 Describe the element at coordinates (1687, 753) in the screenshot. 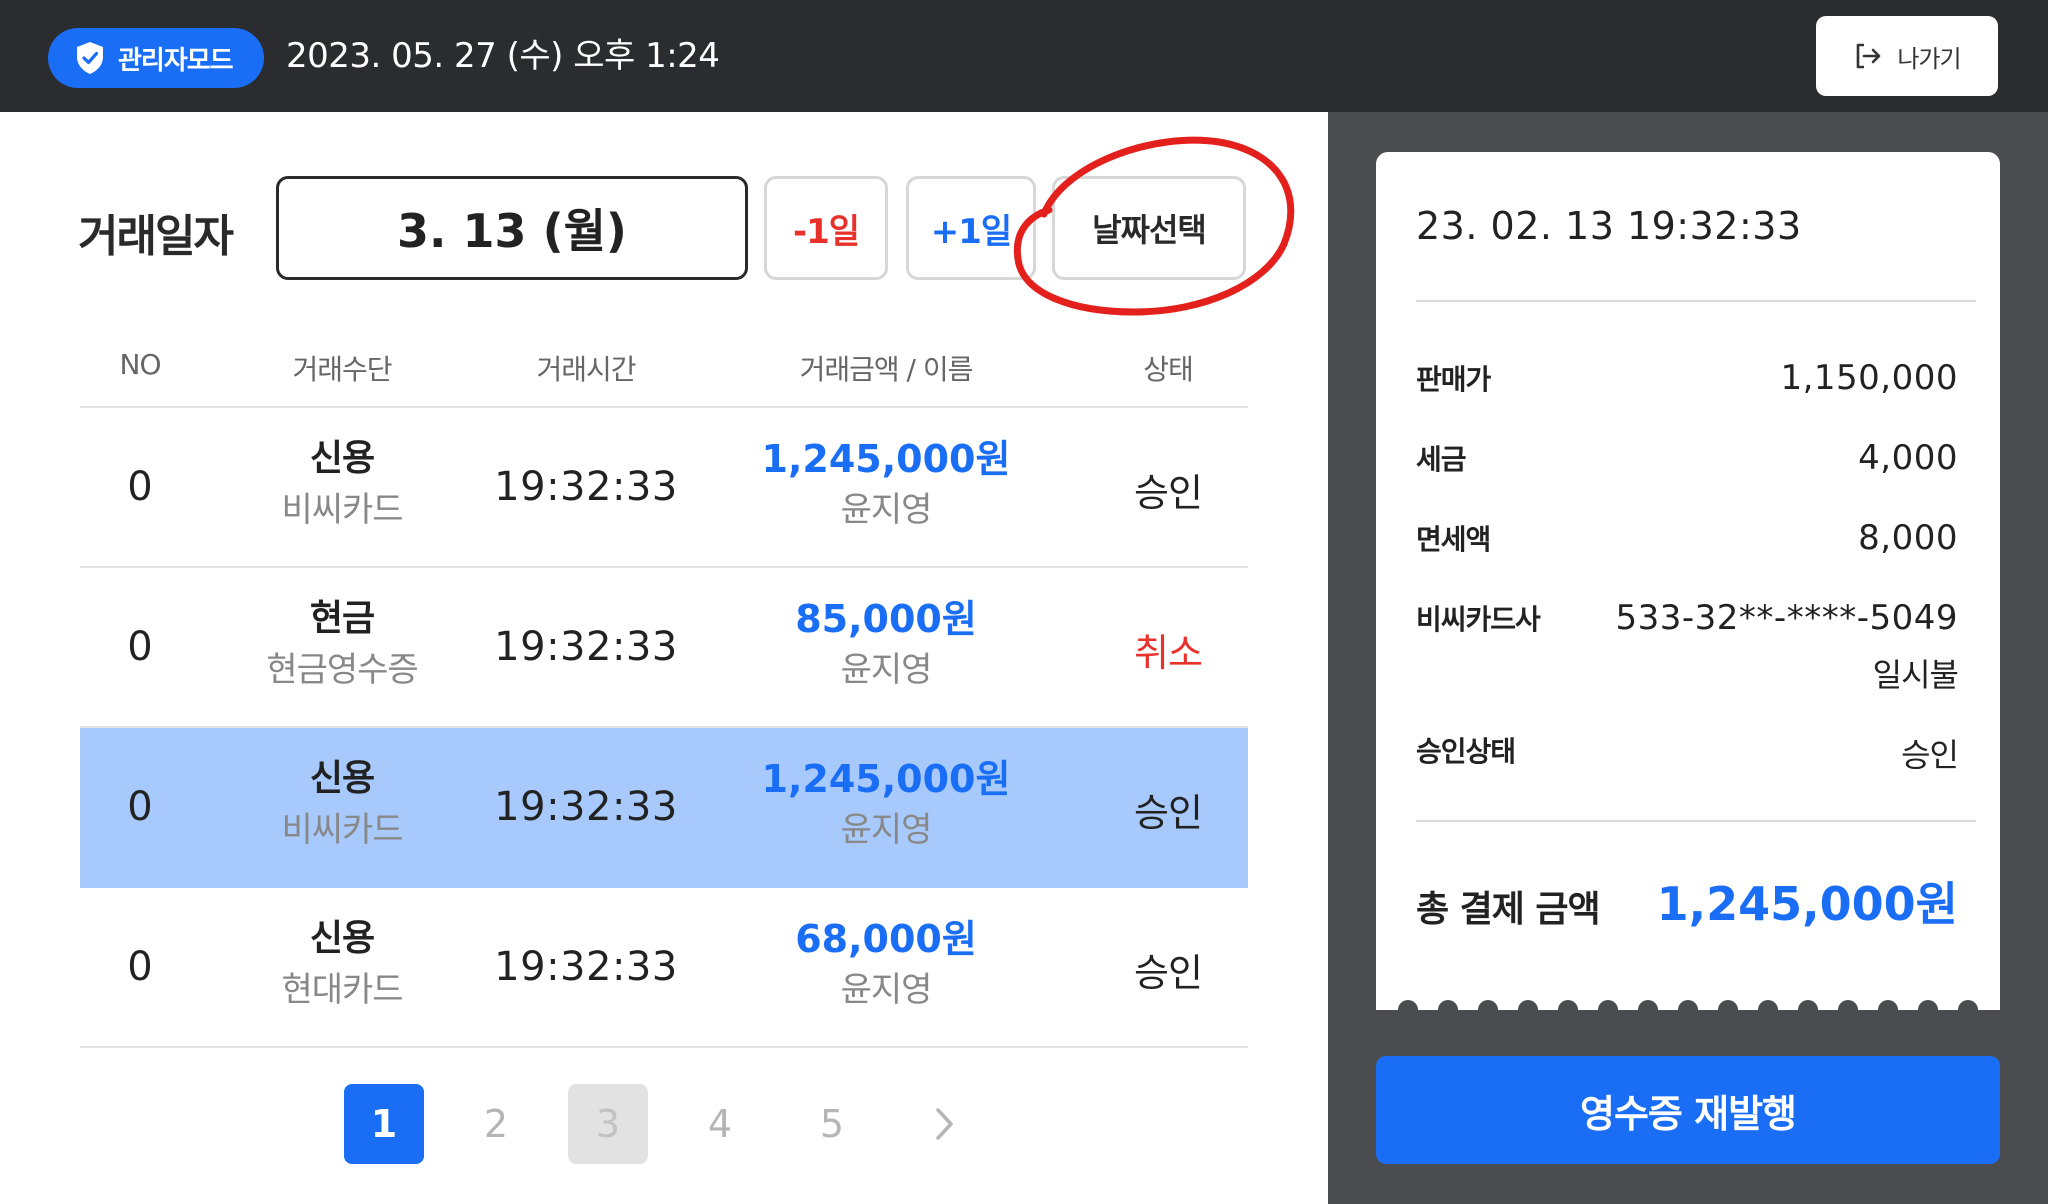

I see `receipt-row-approval: 승인상태 승인` at that location.